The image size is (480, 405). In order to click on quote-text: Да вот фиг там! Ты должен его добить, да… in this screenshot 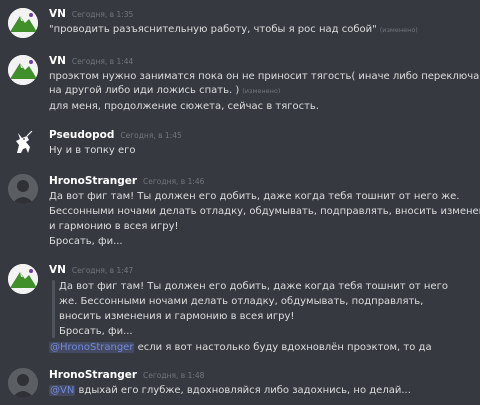, I will do `click(253, 286)`.